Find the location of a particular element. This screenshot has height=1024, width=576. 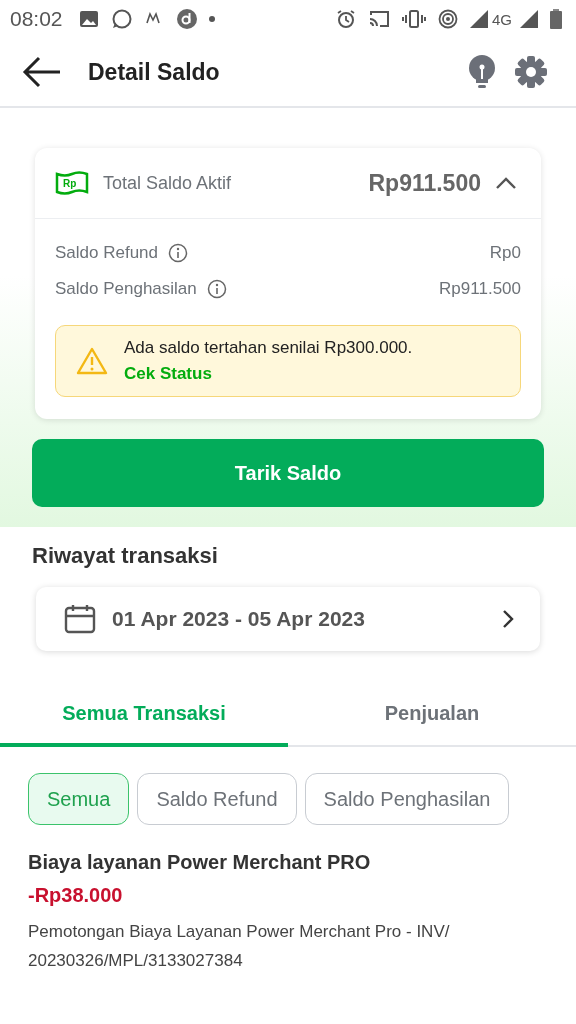

filter-chip: Saldo Refund is located at coordinates (217, 799).